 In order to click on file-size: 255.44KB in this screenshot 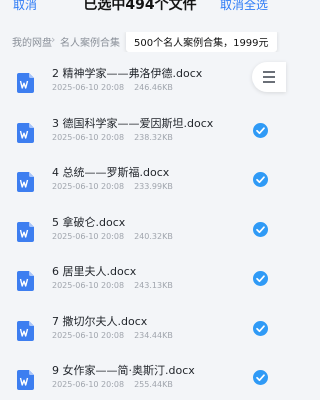, I will do `click(153, 384)`.